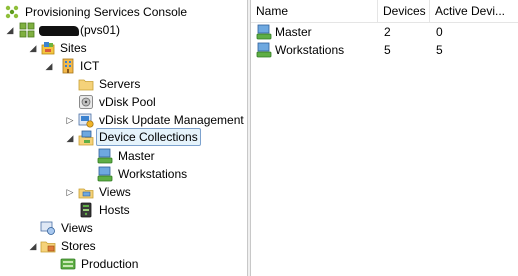 The height and width of the screenshot is (276, 518). Describe the element at coordinates (86, 102) in the screenshot. I see `disk-icon` at that location.